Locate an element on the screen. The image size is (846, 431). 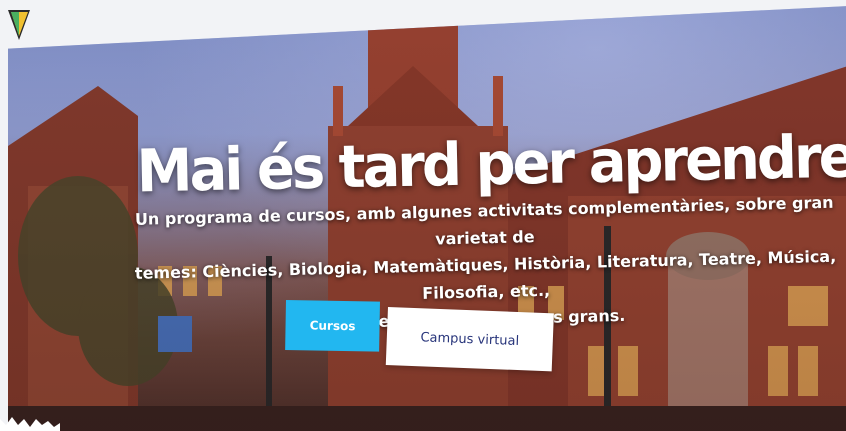
torn-paper-edge is located at coordinates (30, 424).